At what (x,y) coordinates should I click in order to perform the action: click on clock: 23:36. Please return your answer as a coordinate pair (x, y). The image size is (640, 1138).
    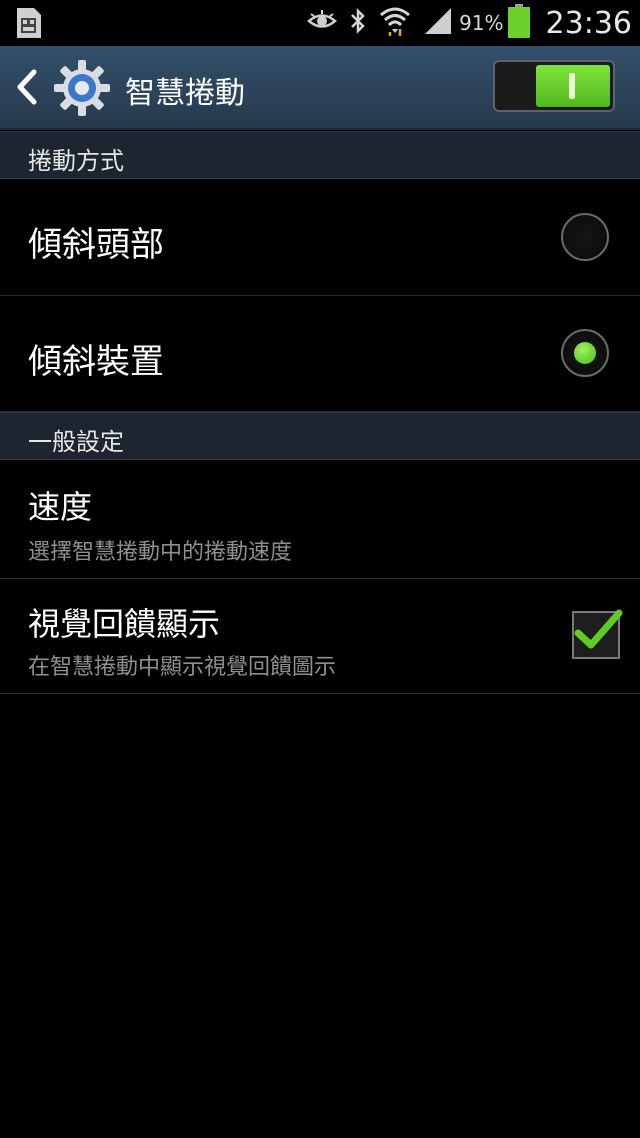
    Looking at the image, I should click on (588, 23).